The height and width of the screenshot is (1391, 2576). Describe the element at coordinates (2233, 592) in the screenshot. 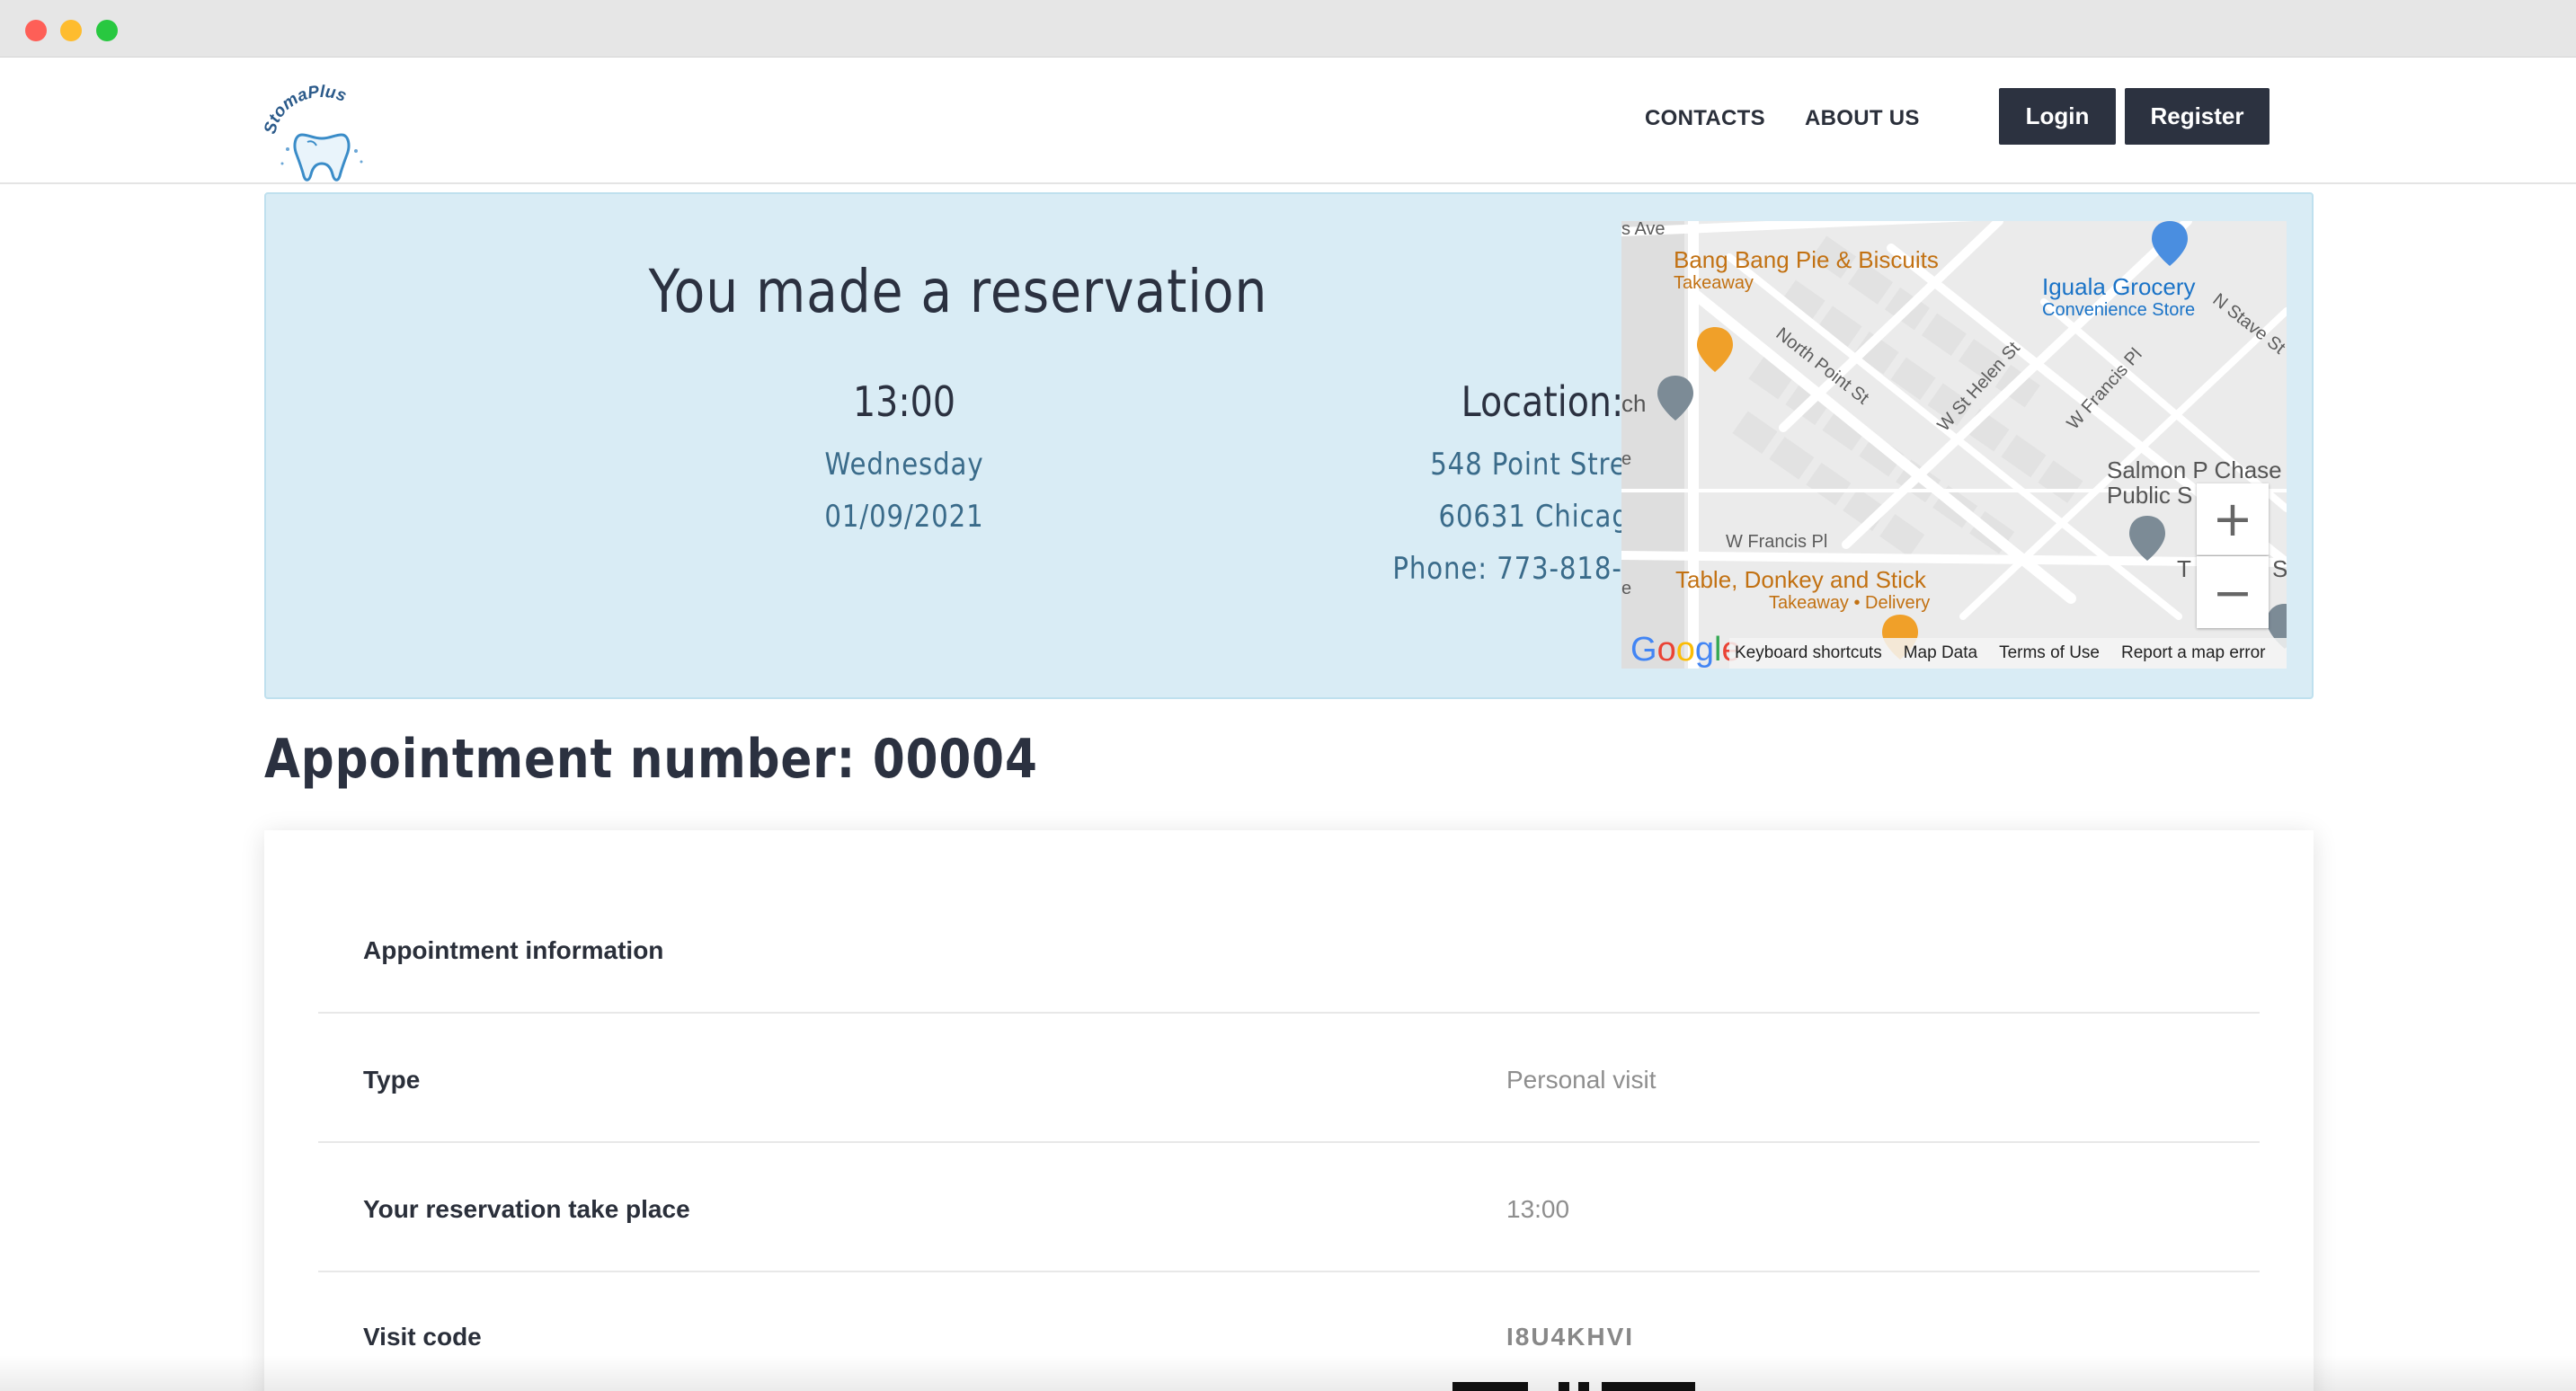

I see `map-zoom-out-button: −` at that location.